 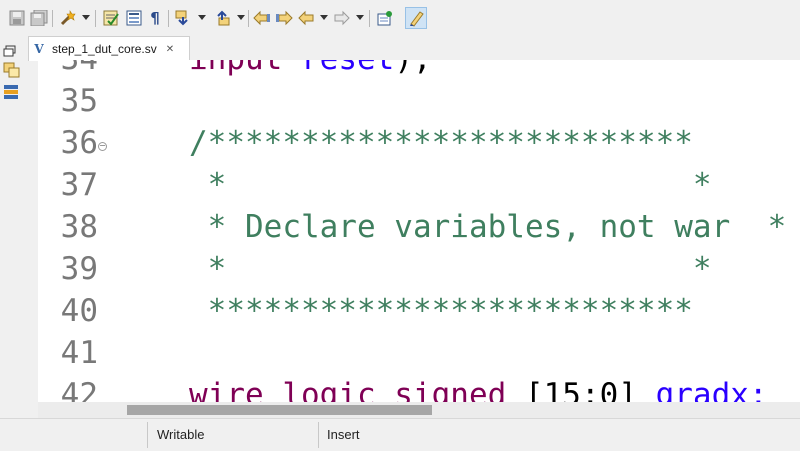 What do you see at coordinates (262, 18) in the screenshot?
I see `back-icon` at bounding box center [262, 18].